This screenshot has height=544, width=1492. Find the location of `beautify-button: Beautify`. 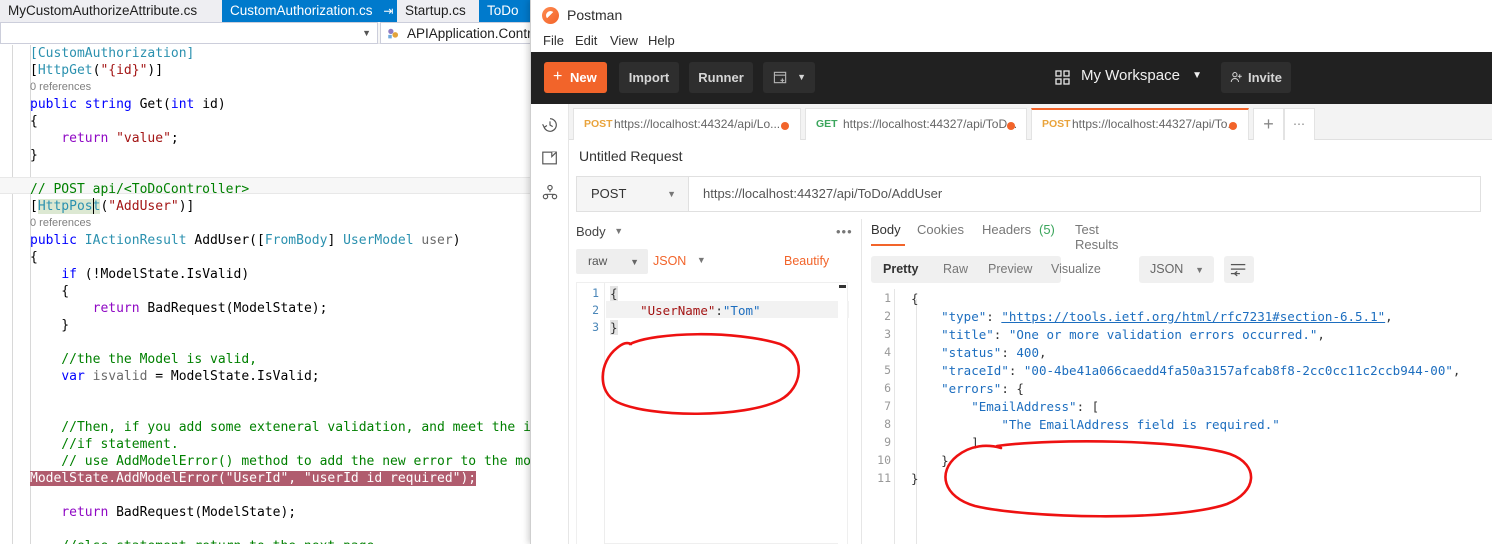

beautify-button: Beautify is located at coordinates (806, 261).